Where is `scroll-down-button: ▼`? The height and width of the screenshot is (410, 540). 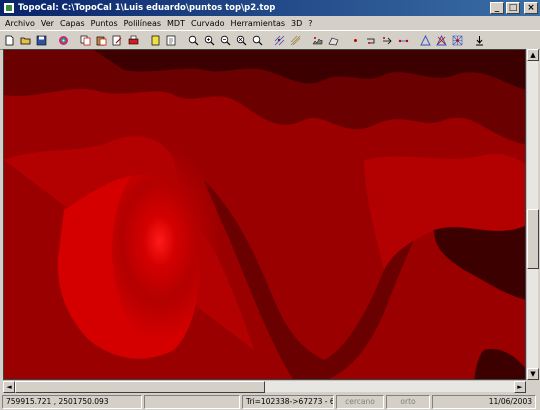
scroll-down-button: ▼ is located at coordinates (533, 374).